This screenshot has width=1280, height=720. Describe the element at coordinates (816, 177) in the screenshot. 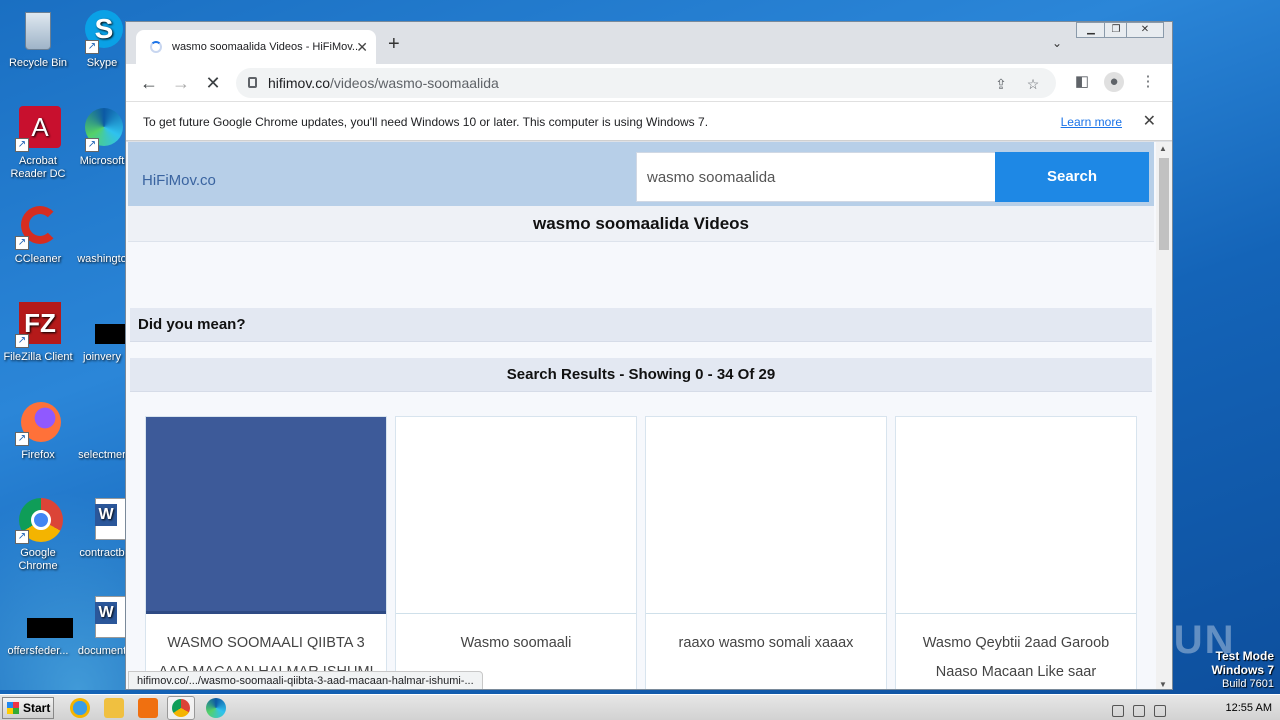

I see `search-input: wasmo soomaalida` at that location.